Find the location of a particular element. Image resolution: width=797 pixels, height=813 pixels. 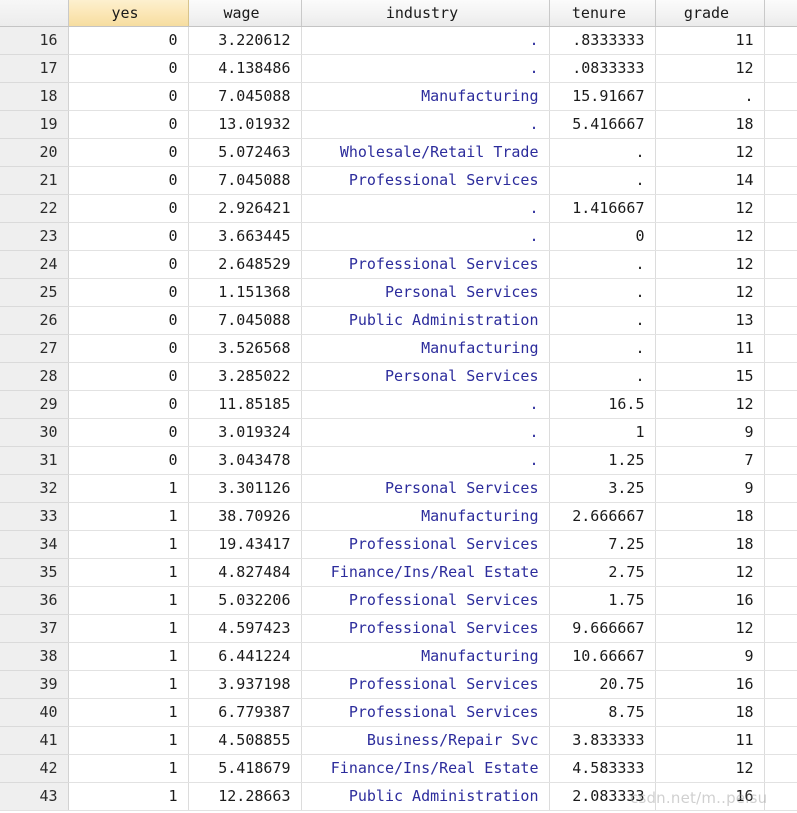

row-number: 33 is located at coordinates (34, 516).